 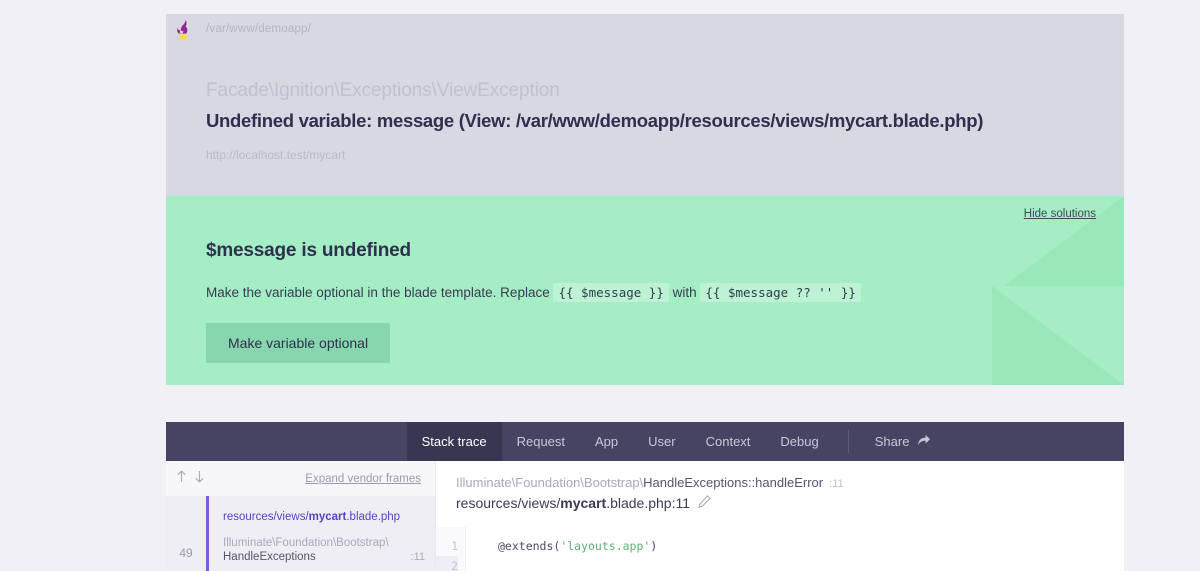 What do you see at coordinates (308, 250) in the screenshot?
I see `solution-title: $message is undefined` at bounding box center [308, 250].